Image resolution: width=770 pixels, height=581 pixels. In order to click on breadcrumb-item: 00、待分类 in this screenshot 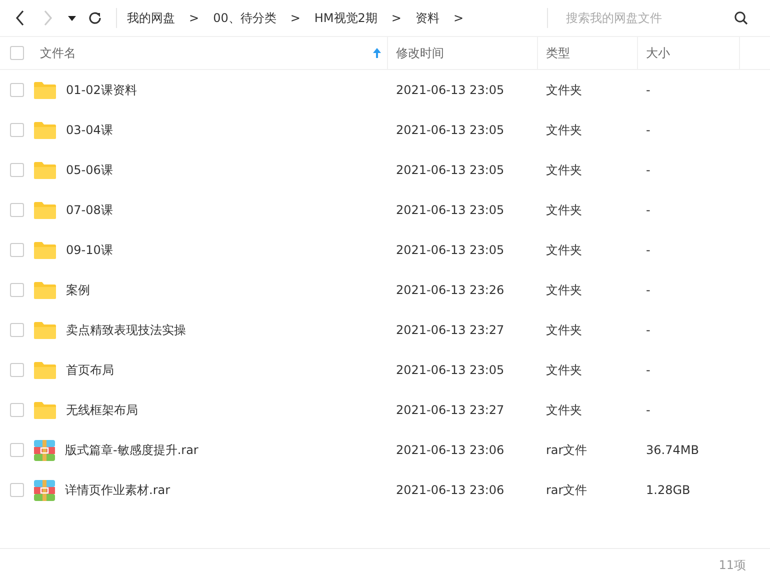, I will do `click(244, 18)`.